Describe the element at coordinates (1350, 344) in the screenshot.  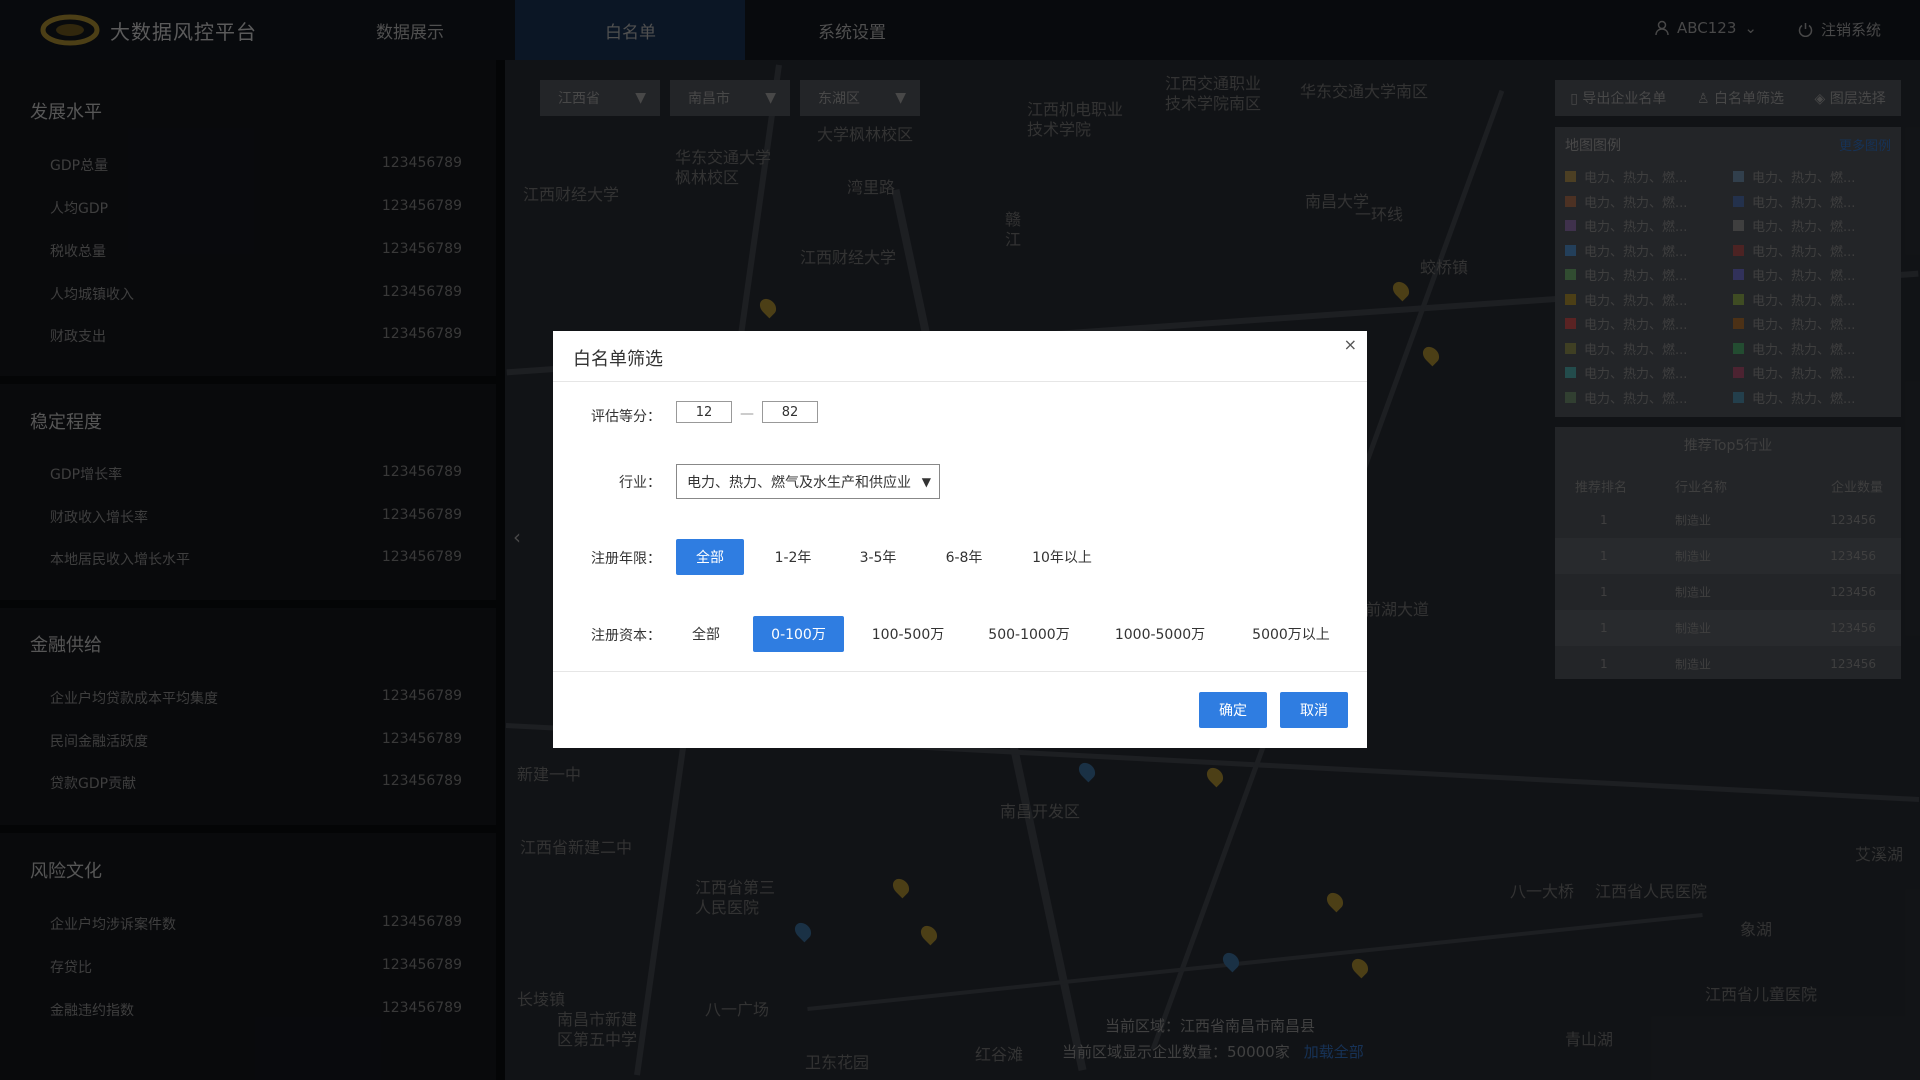
I see `close-icon: ×` at that location.